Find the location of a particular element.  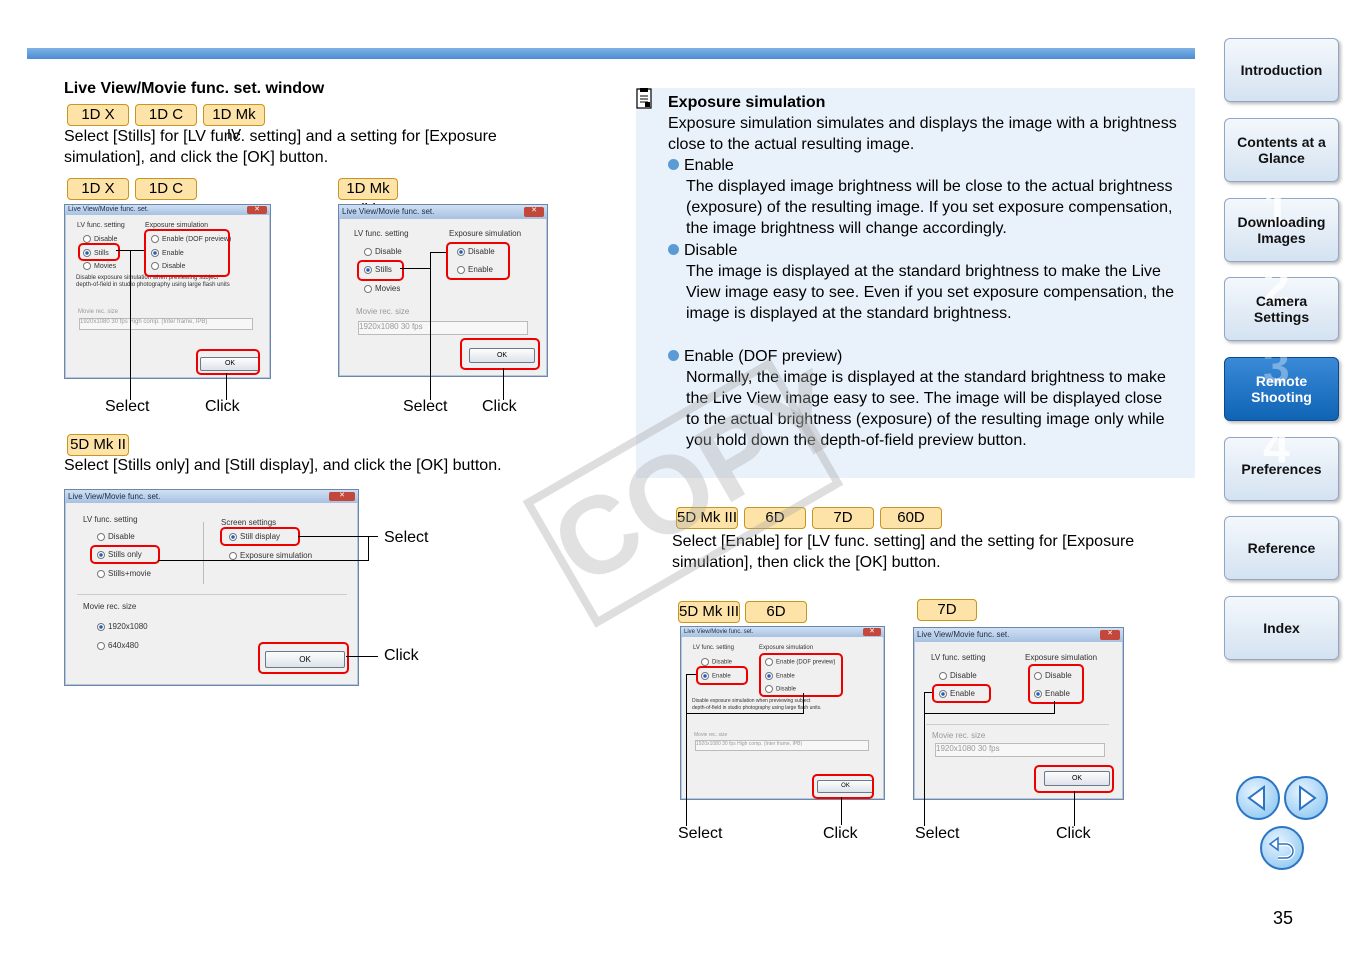

fig-b-badge-1dmk4: 1D Mk IV is located at coordinates (368, 197).